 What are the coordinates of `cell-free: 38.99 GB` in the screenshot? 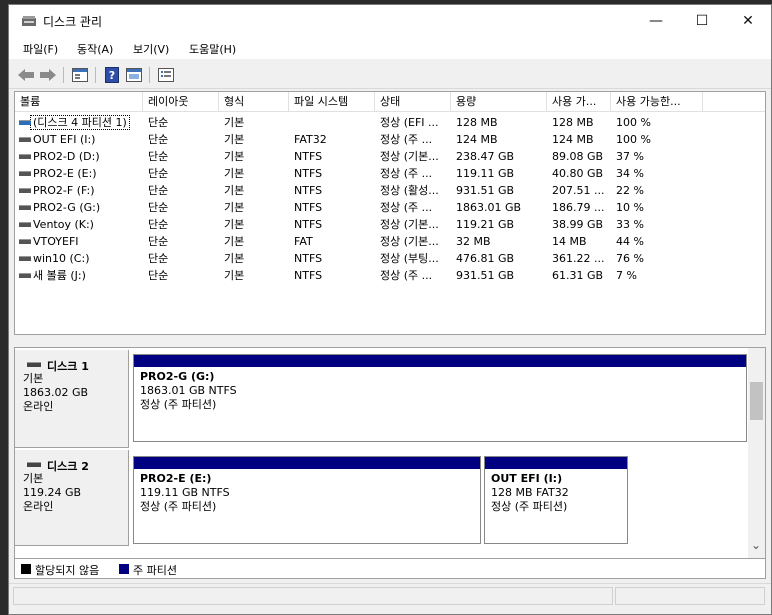 It's located at (578, 224).